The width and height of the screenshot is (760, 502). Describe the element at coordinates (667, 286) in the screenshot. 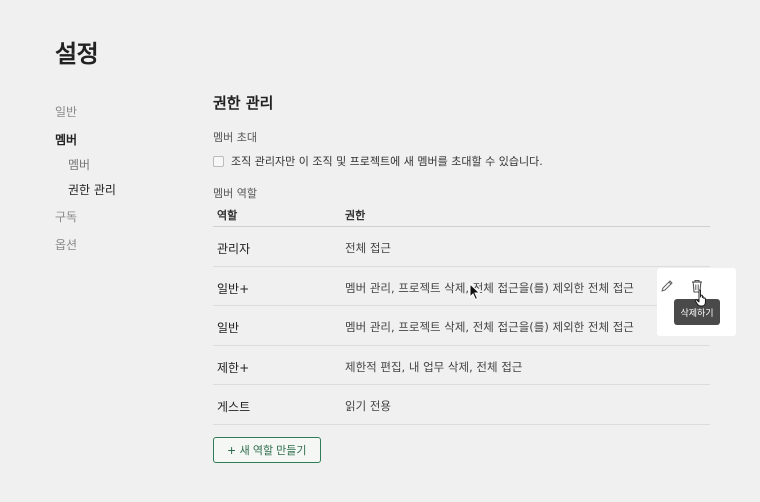

I see `pencil-icon` at that location.